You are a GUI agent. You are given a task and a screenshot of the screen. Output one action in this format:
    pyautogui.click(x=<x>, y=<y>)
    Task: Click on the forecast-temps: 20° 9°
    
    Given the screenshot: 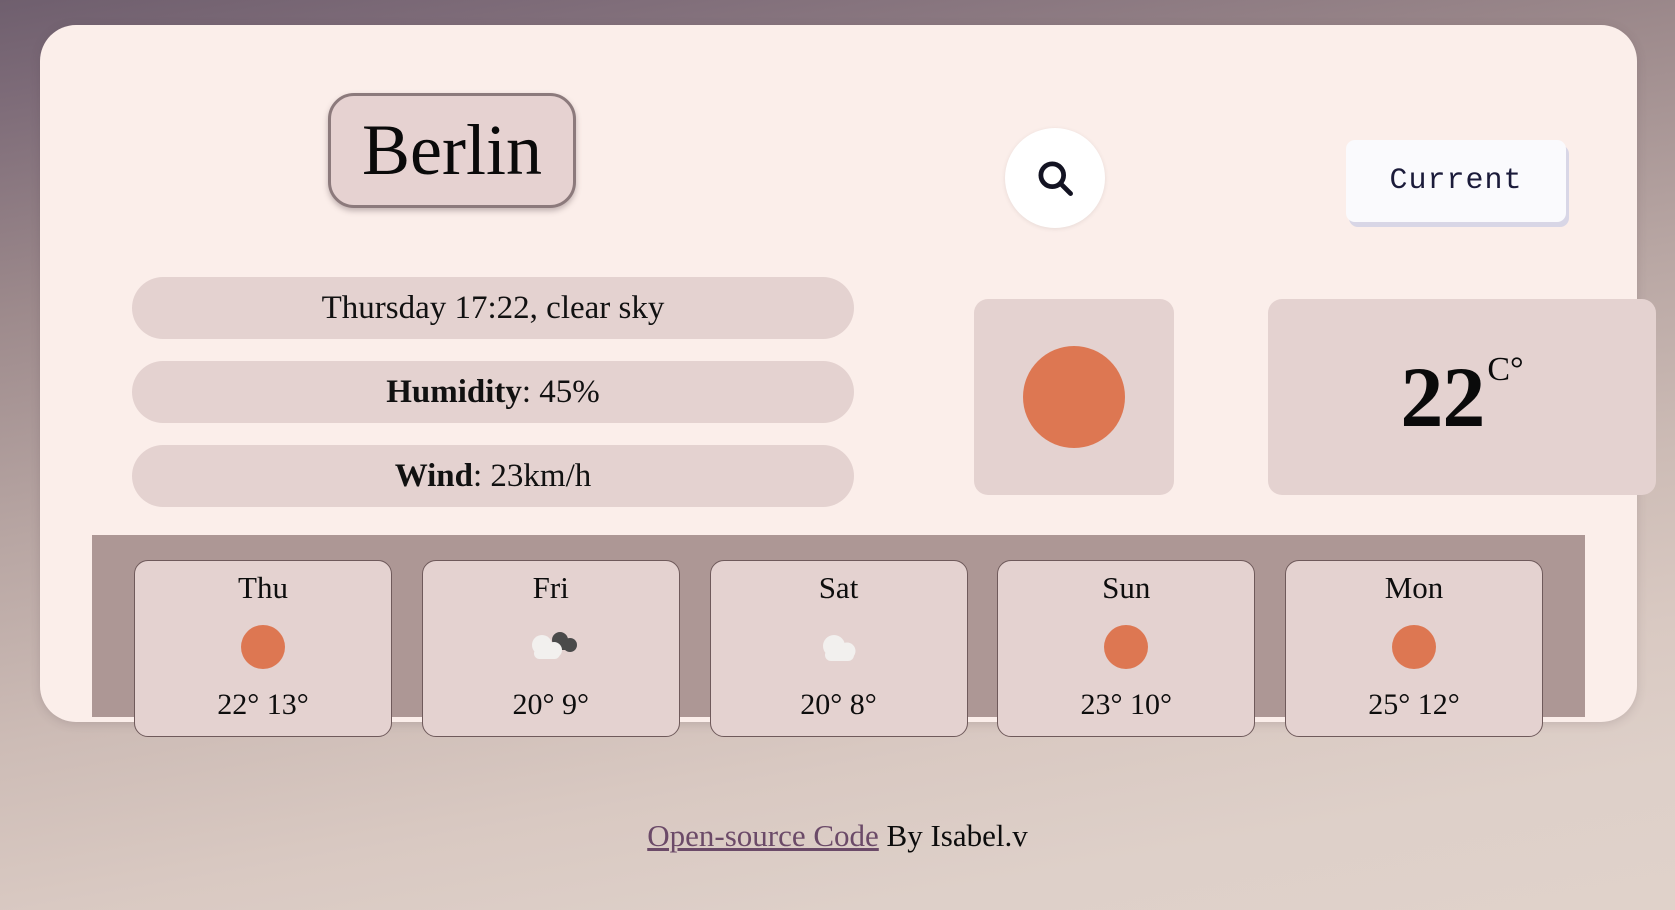 What is the action you would take?
    pyautogui.click(x=551, y=704)
    